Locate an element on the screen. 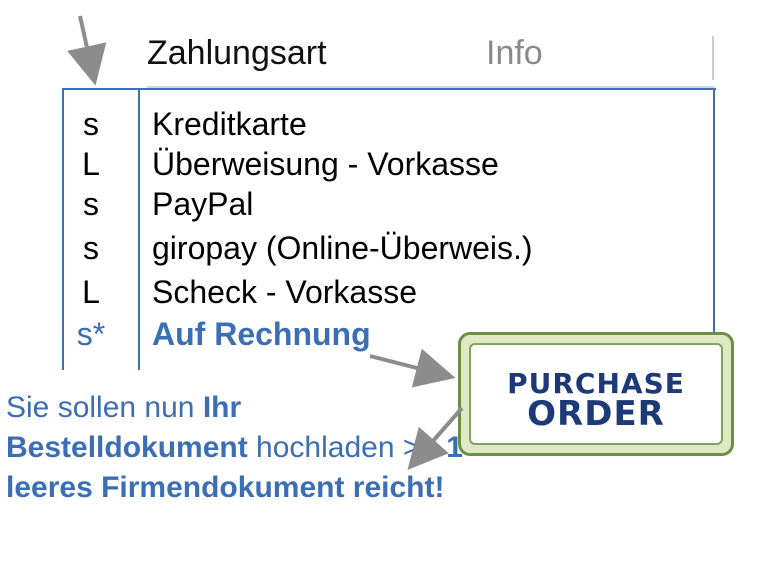  arrow-to-note-icon is located at coordinates (435, 438).